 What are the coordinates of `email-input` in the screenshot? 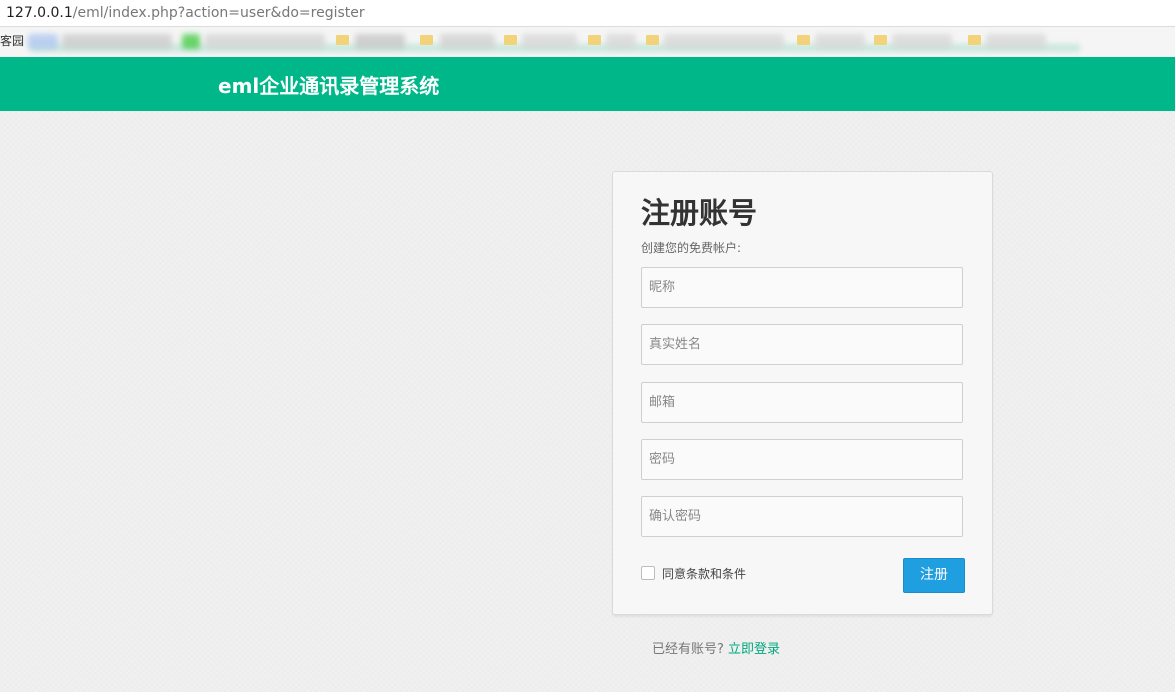 It's located at (802, 402).